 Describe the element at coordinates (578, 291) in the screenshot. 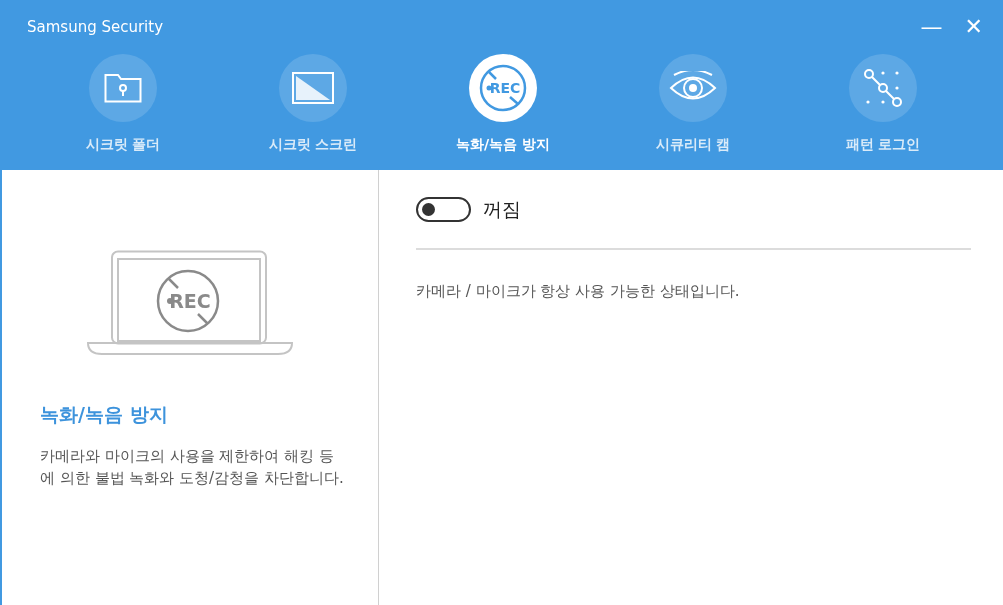

I see `status-text: 카메라 / 마이크가 항상 사용 가능한 상태입니다.` at that location.